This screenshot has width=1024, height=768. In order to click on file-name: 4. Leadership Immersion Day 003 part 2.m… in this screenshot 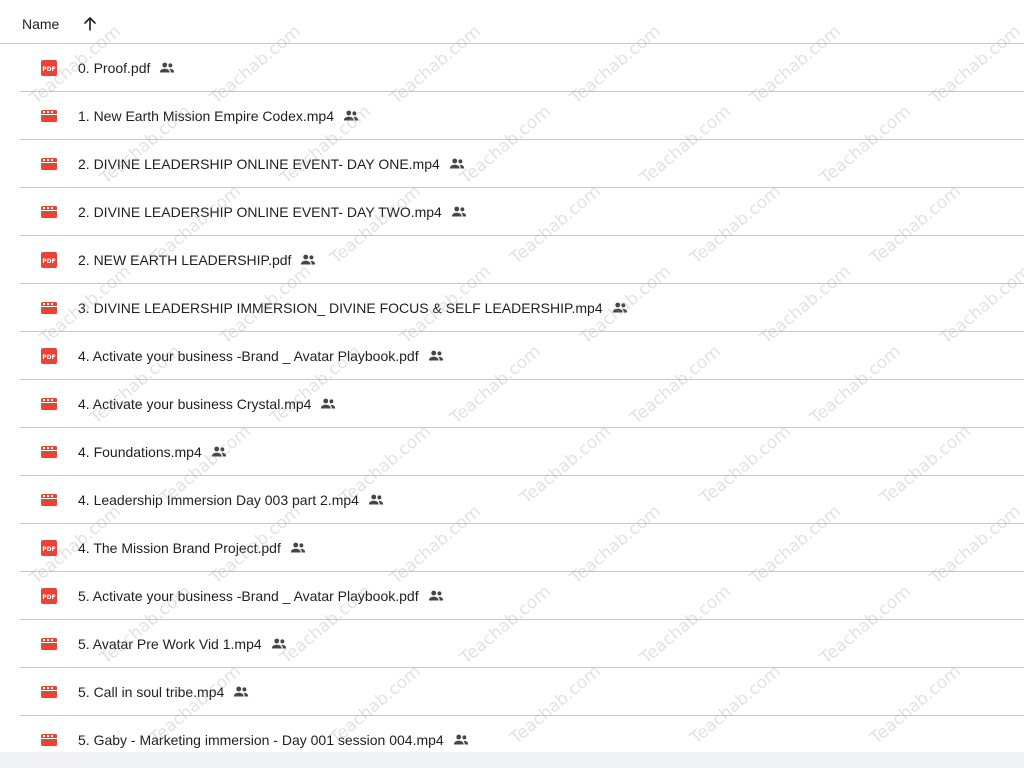, I will do `click(231, 500)`.